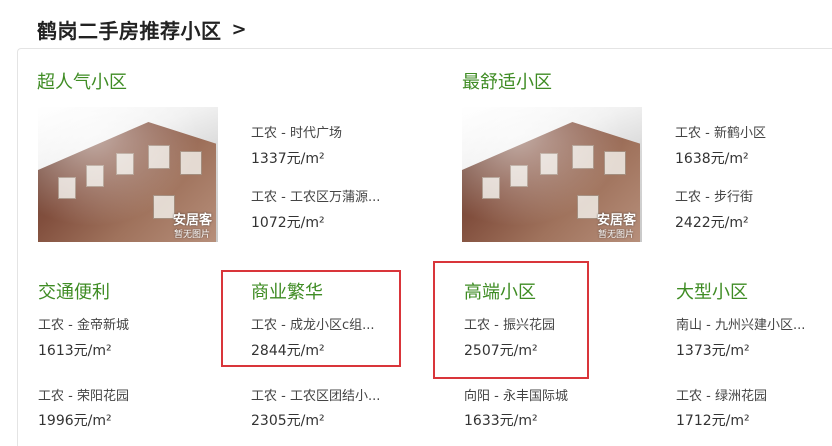 This screenshot has width=832, height=446. What do you see at coordinates (288, 159) in the screenshot?
I see `community-price: 1337元/m²` at bounding box center [288, 159].